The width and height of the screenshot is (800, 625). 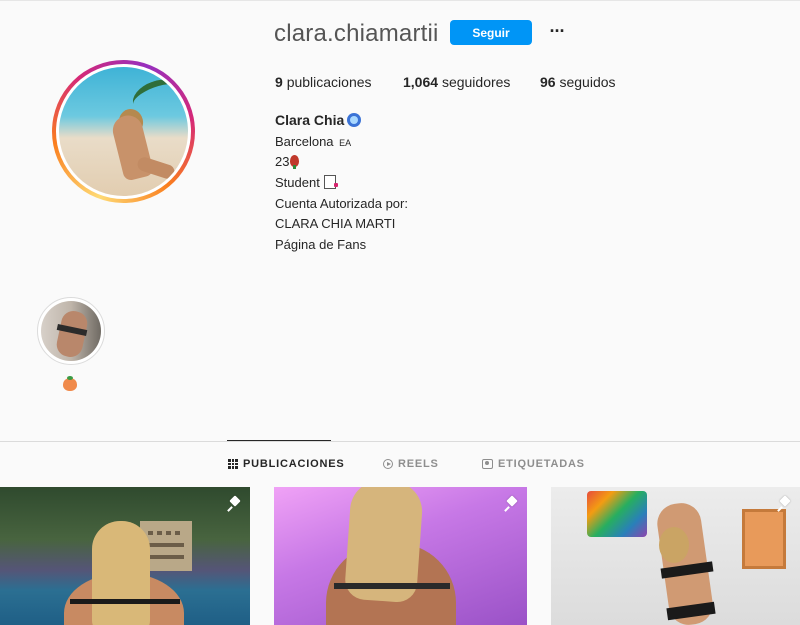 I want to click on tab-etiquetadas-label: ETIQUETADAS, so click(x=541, y=464).